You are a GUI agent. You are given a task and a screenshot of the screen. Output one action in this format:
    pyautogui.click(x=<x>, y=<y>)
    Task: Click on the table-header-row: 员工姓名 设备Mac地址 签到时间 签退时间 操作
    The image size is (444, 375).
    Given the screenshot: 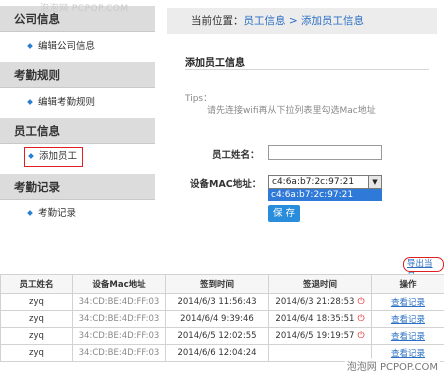 What is the action you would take?
    pyautogui.click(x=222, y=284)
    